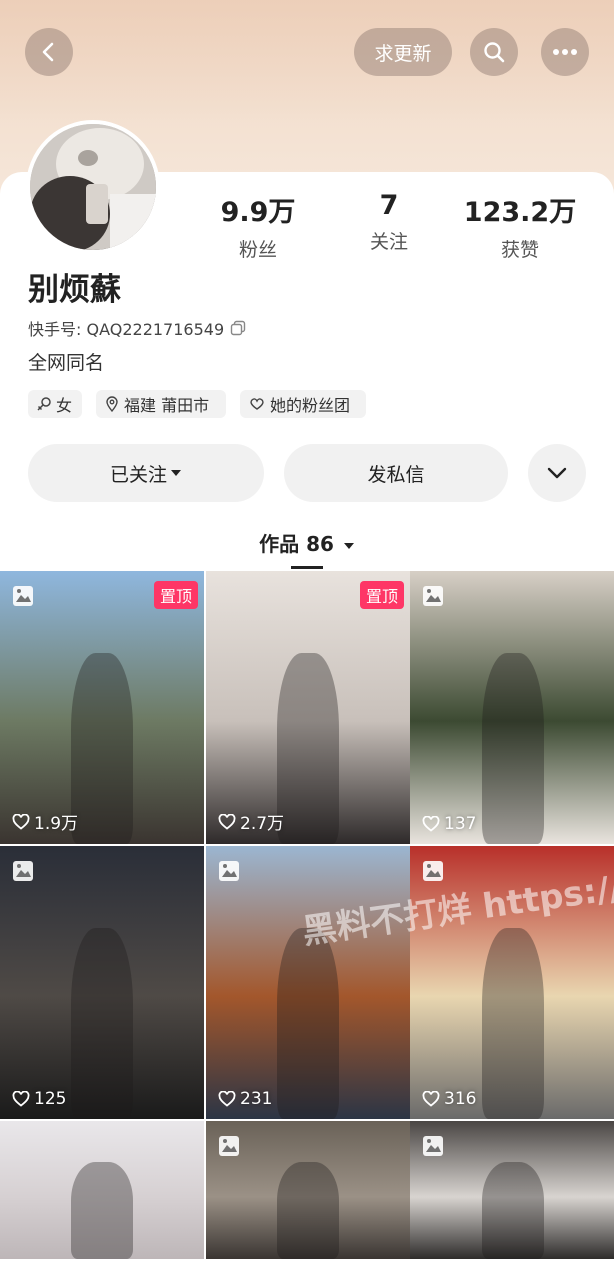 Image resolution: width=614 pixels, height=1280 pixels. Describe the element at coordinates (307, 1265) in the screenshot. I see `home-indicator` at that location.